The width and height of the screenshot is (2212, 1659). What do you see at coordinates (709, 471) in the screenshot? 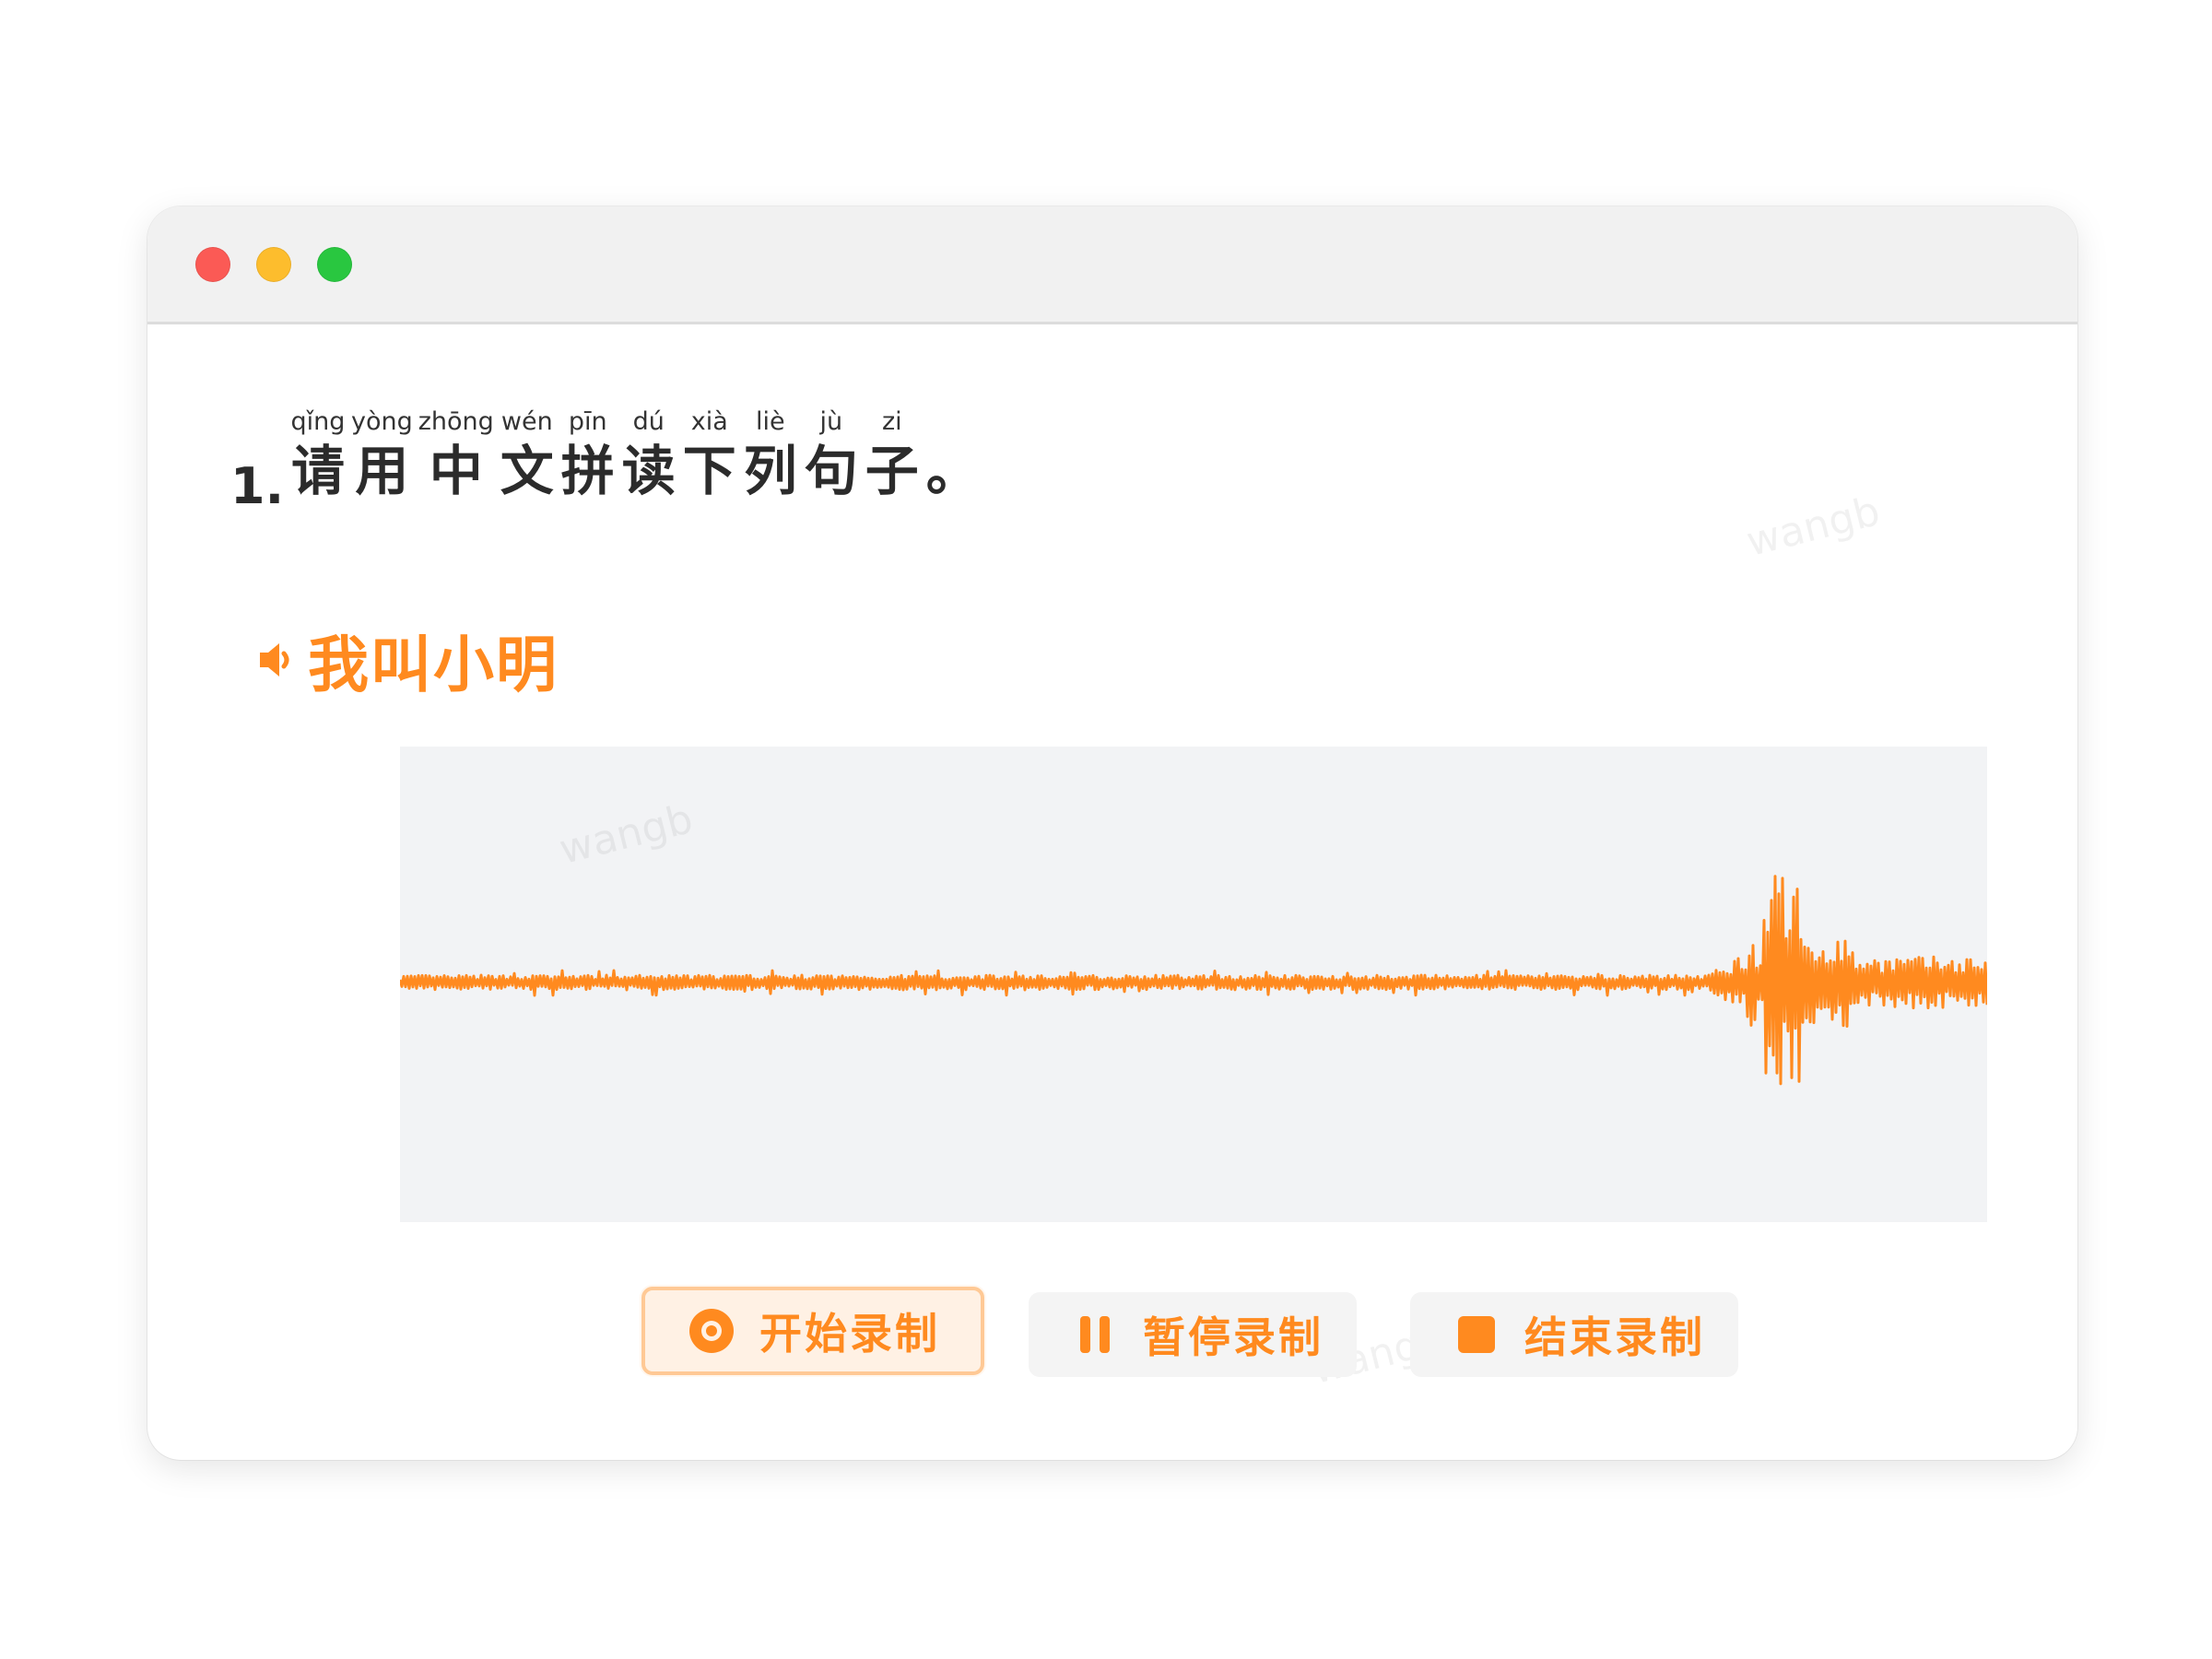
I see `hanzi-text: 下` at bounding box center [709, 471].